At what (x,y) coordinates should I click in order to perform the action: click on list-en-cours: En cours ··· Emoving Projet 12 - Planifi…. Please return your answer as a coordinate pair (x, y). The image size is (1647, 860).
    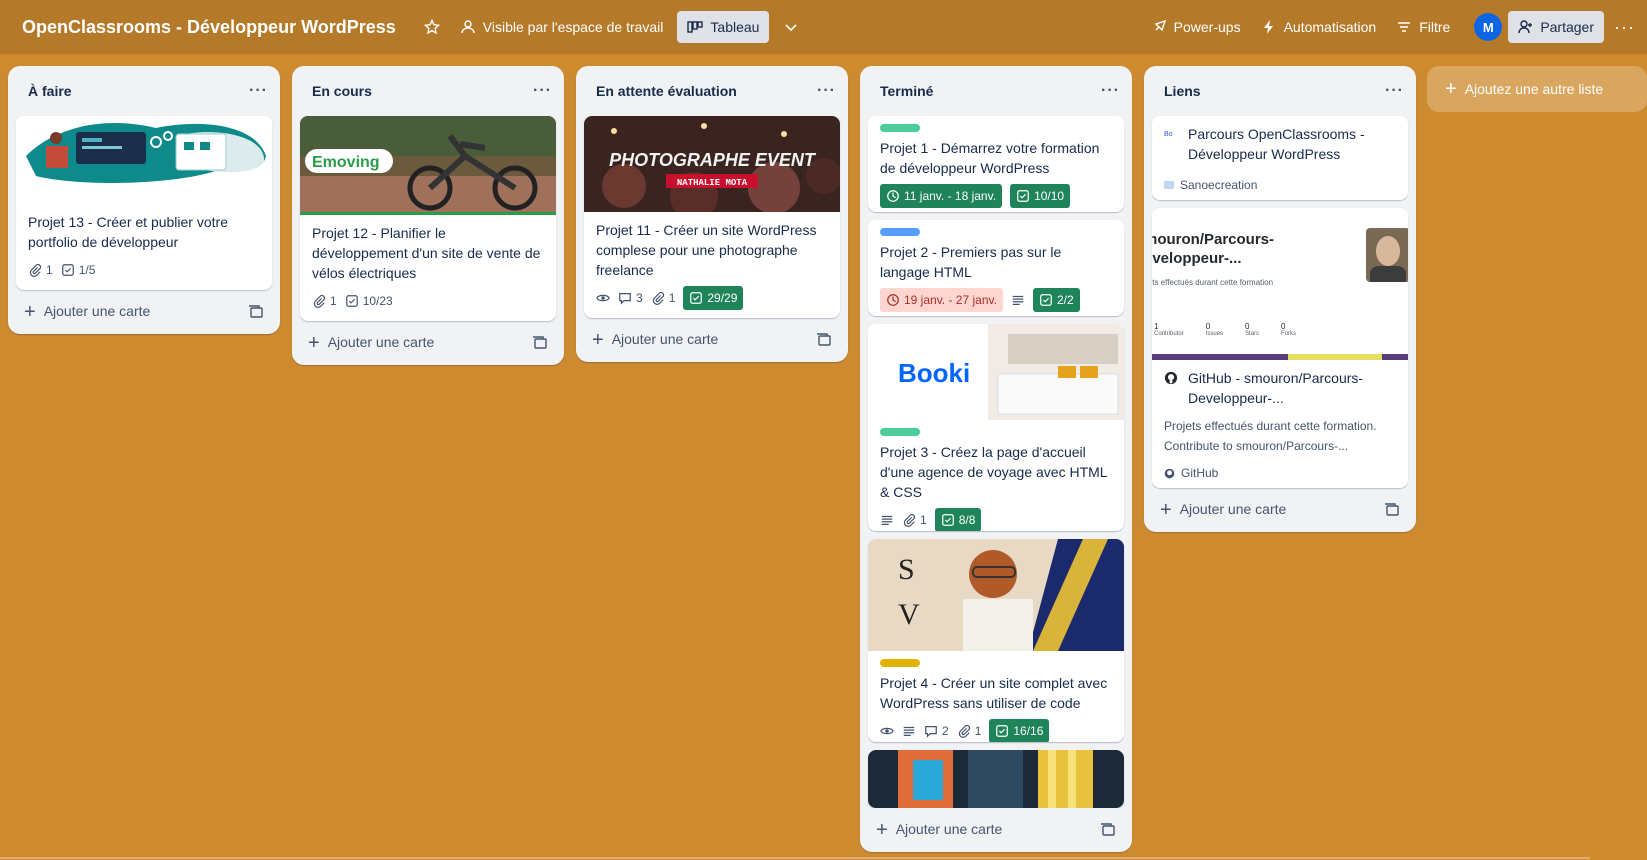
    Looking at the image, I should click on (428, 215).